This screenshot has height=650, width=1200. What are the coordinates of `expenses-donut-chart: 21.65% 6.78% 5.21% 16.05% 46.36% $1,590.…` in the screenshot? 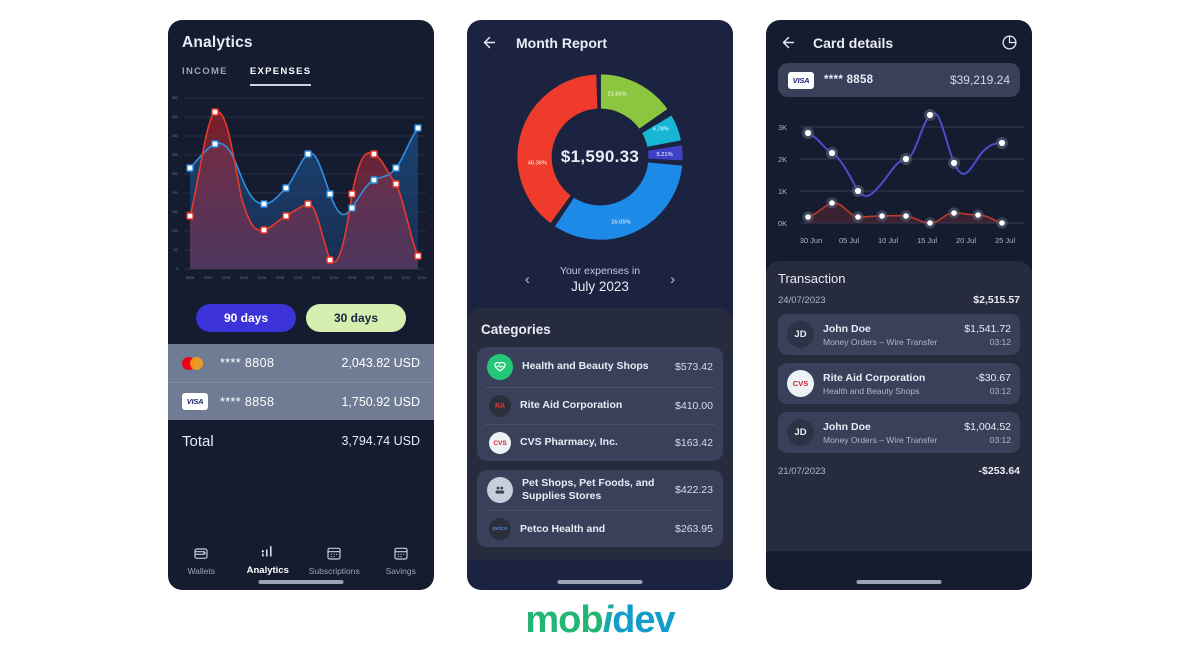 It's located at (600, 157).